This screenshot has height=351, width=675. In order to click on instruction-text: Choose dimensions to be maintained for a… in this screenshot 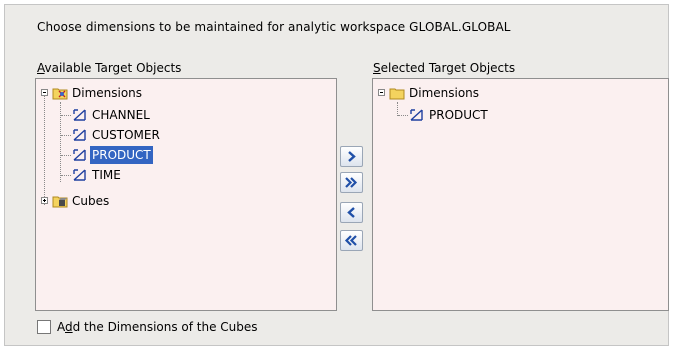, I will do `click(274, 27)`.